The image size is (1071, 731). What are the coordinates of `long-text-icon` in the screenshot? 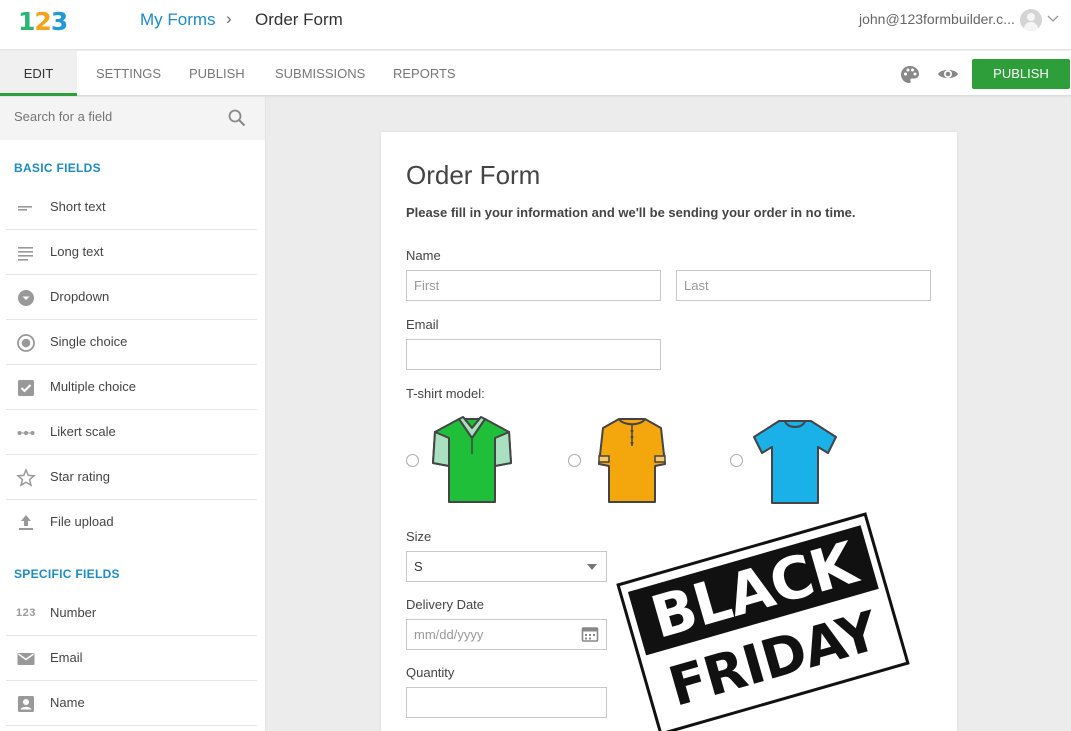 It's located at (25, 254).